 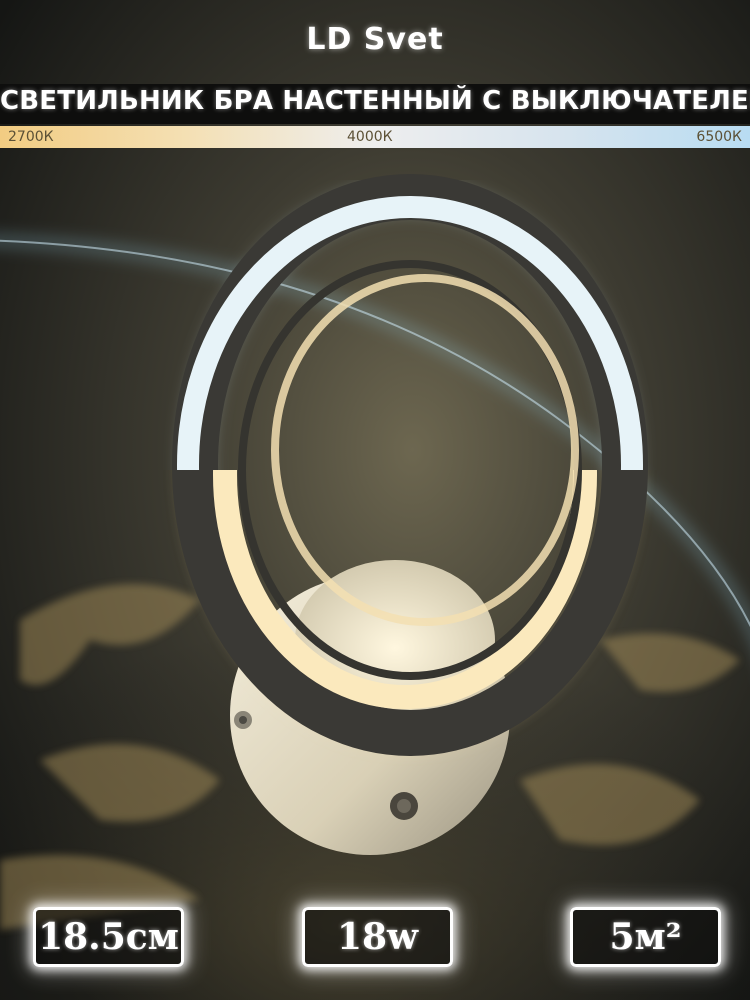 What do you see at coordinates (375, 101) in the screenshot?
I see `product-title: СВЕТИЛЬНИК БРА НАСТЕННЫЙ С ВЫКЛЮЧАТЕЛЕМ` at bounding box center [375, 101].